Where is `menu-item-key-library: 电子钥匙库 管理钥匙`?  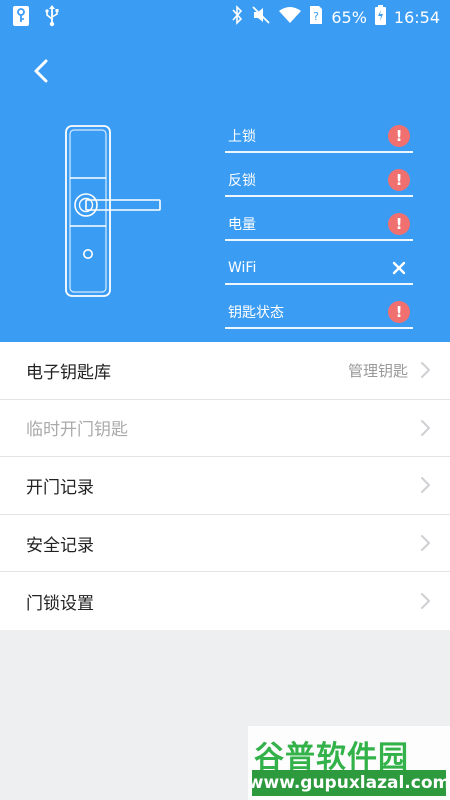 menu-item-key-library: 电子钥匙库 管理钥匙 is located at coordinates (225, 371).